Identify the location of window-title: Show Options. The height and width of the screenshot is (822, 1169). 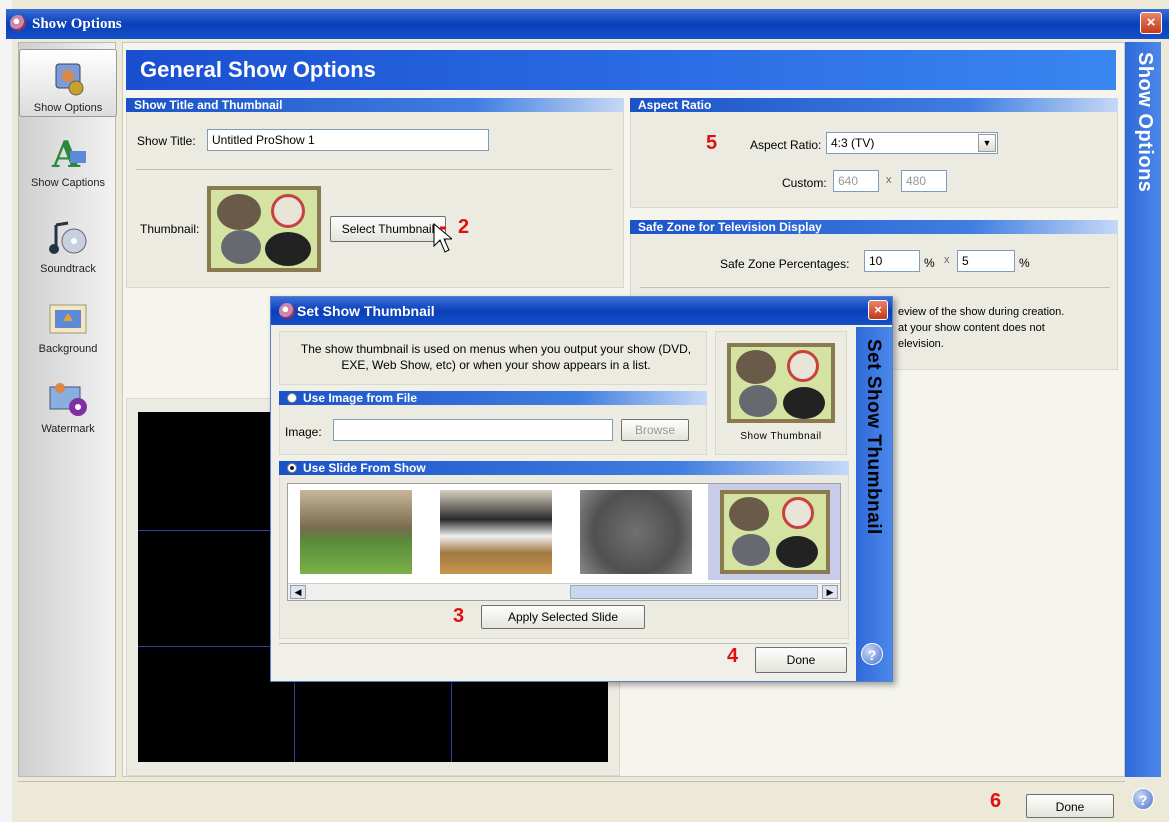
(77, 24).